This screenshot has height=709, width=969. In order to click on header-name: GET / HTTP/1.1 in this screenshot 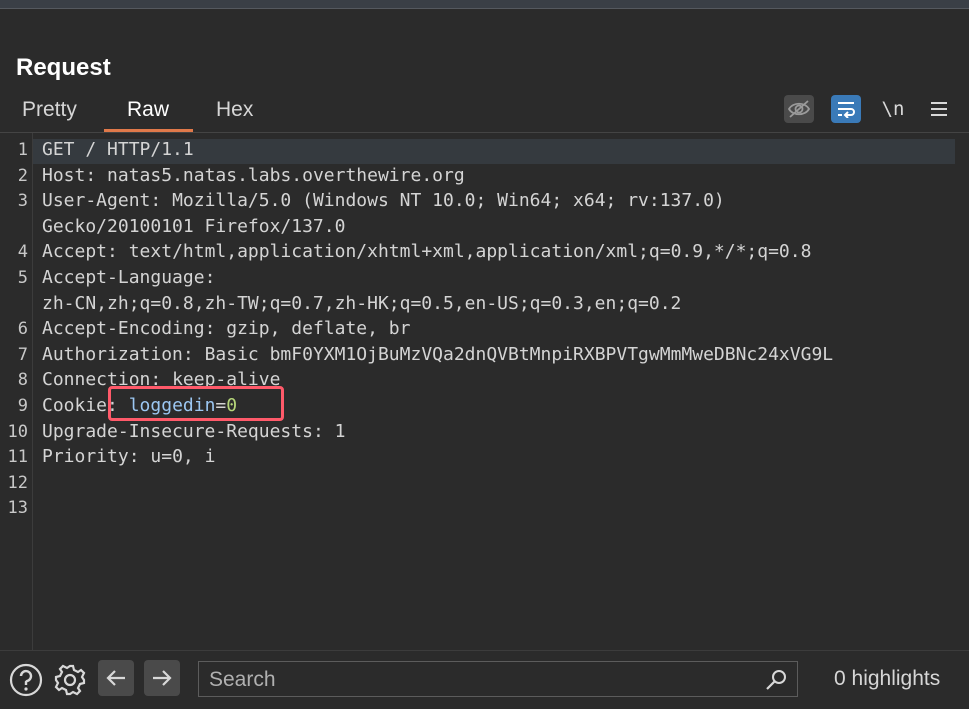, I will do `click(118, 149)`.